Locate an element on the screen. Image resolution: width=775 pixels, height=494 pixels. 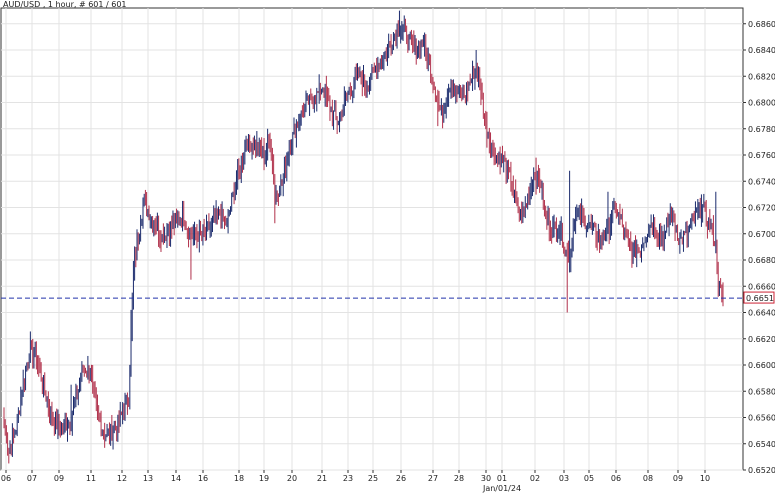
y-tick-label: 0.6560 is located at coordinates (761, 418).